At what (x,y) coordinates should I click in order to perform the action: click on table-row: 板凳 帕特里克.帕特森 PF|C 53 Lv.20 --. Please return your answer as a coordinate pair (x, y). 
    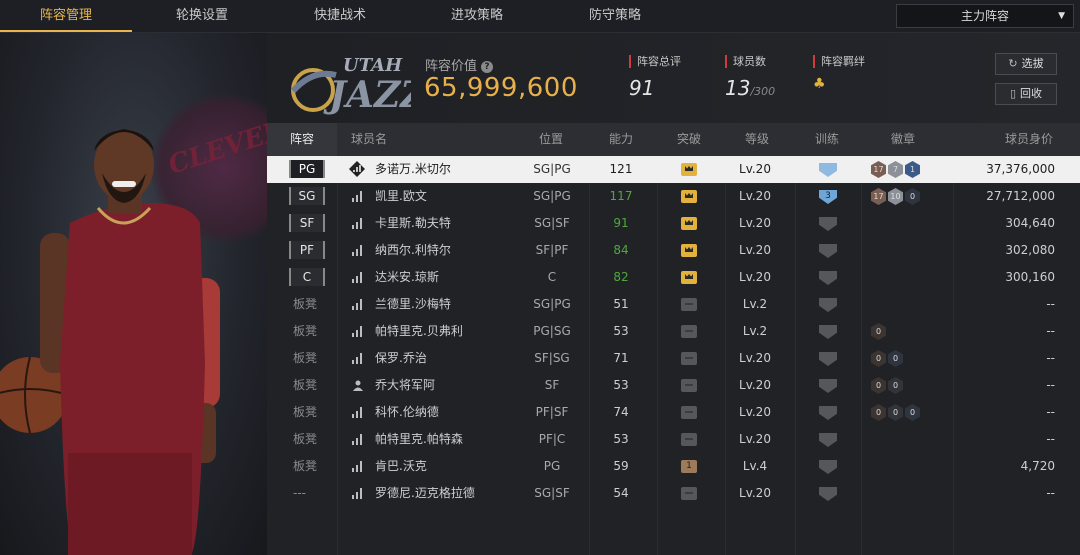
    Looking at the image, I should click on (673, 439).